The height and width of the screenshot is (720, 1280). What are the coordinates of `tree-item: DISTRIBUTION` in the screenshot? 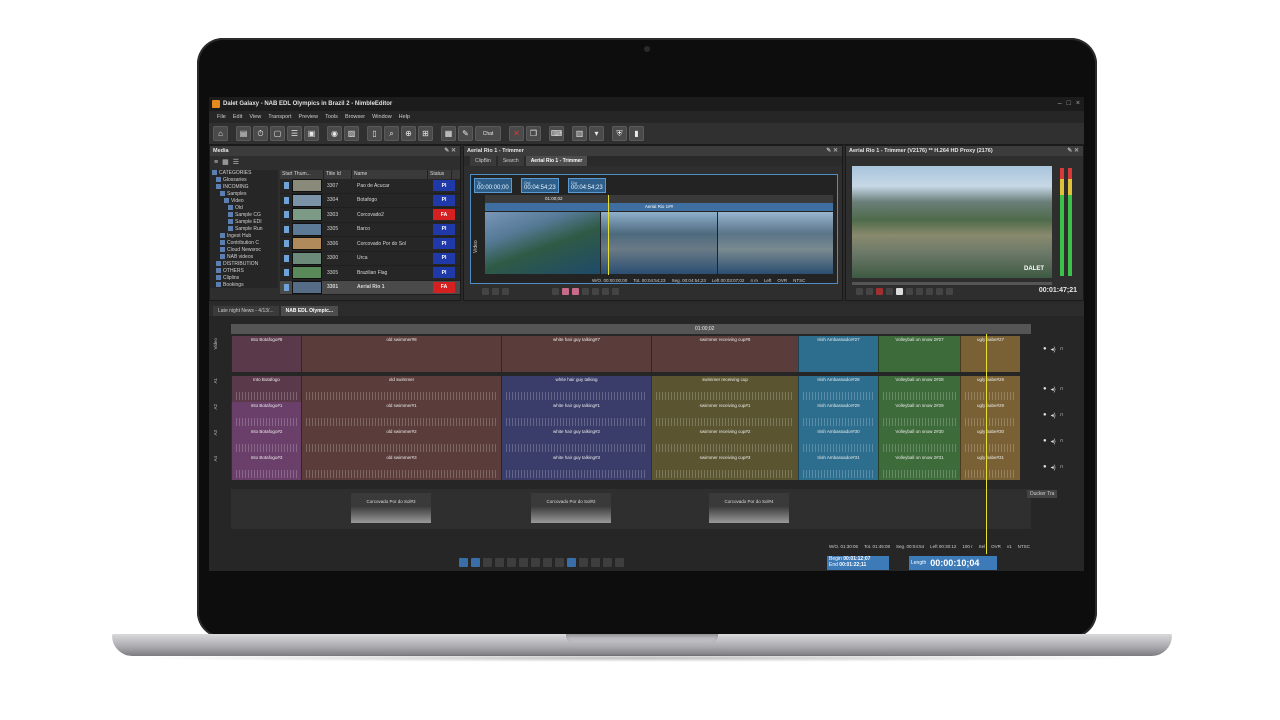 It's located at (244, 264).